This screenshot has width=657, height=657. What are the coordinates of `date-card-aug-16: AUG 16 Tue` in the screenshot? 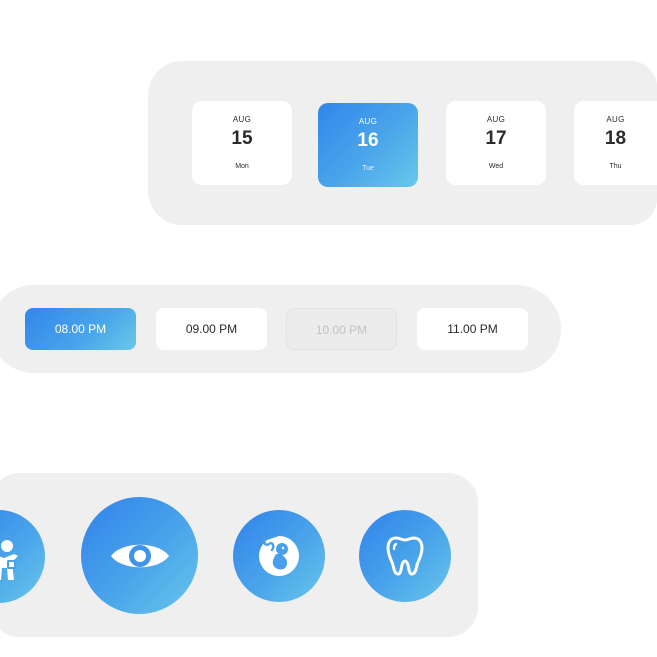 It's located at (368, 145).